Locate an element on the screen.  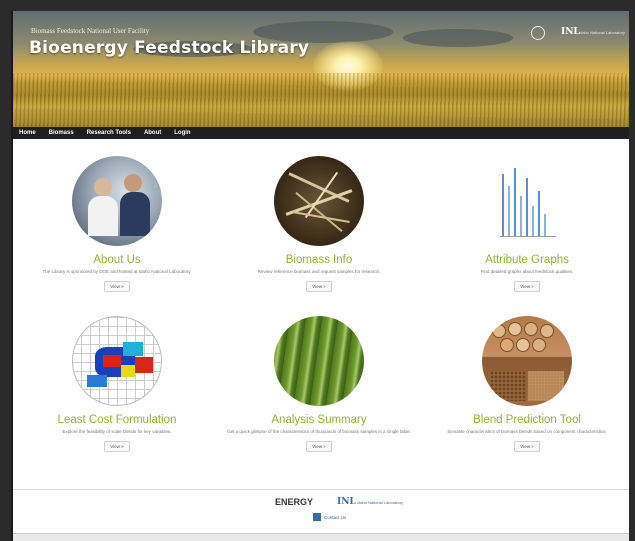
main-nav: Home Biomass Research Tools About Login is located at coordinates (321, 133).